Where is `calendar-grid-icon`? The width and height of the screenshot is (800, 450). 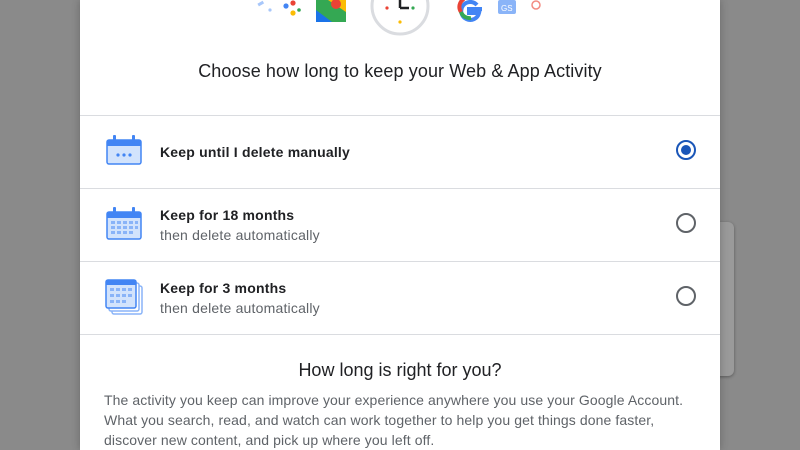
calendar-grid-icon is located at coordinates (124, 223).